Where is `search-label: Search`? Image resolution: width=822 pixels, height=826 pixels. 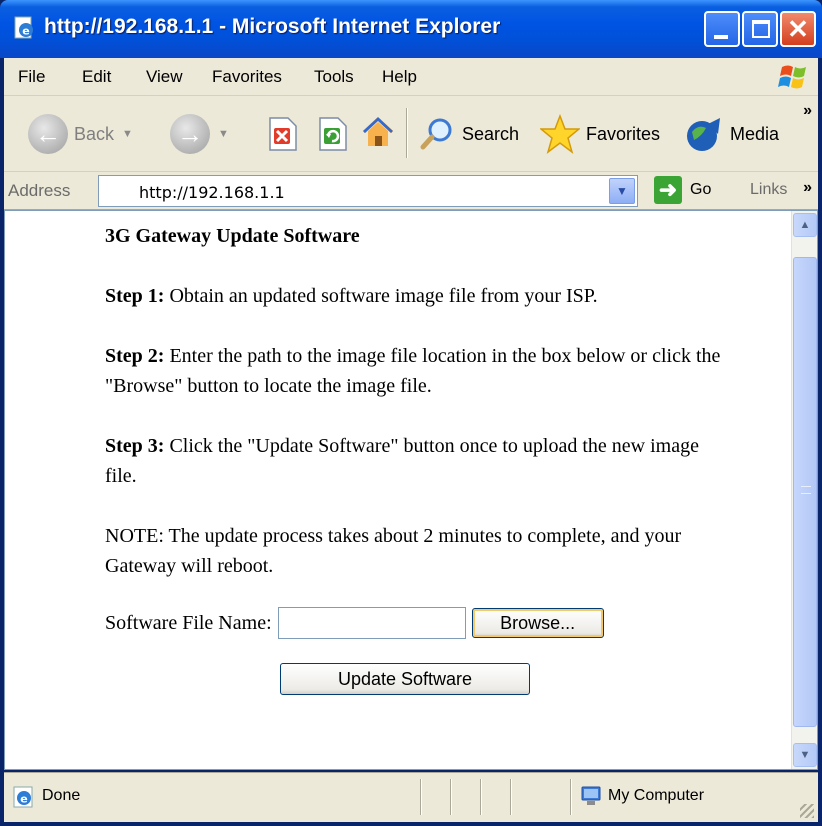
search-label: Search is located at coordinates (491, 133).